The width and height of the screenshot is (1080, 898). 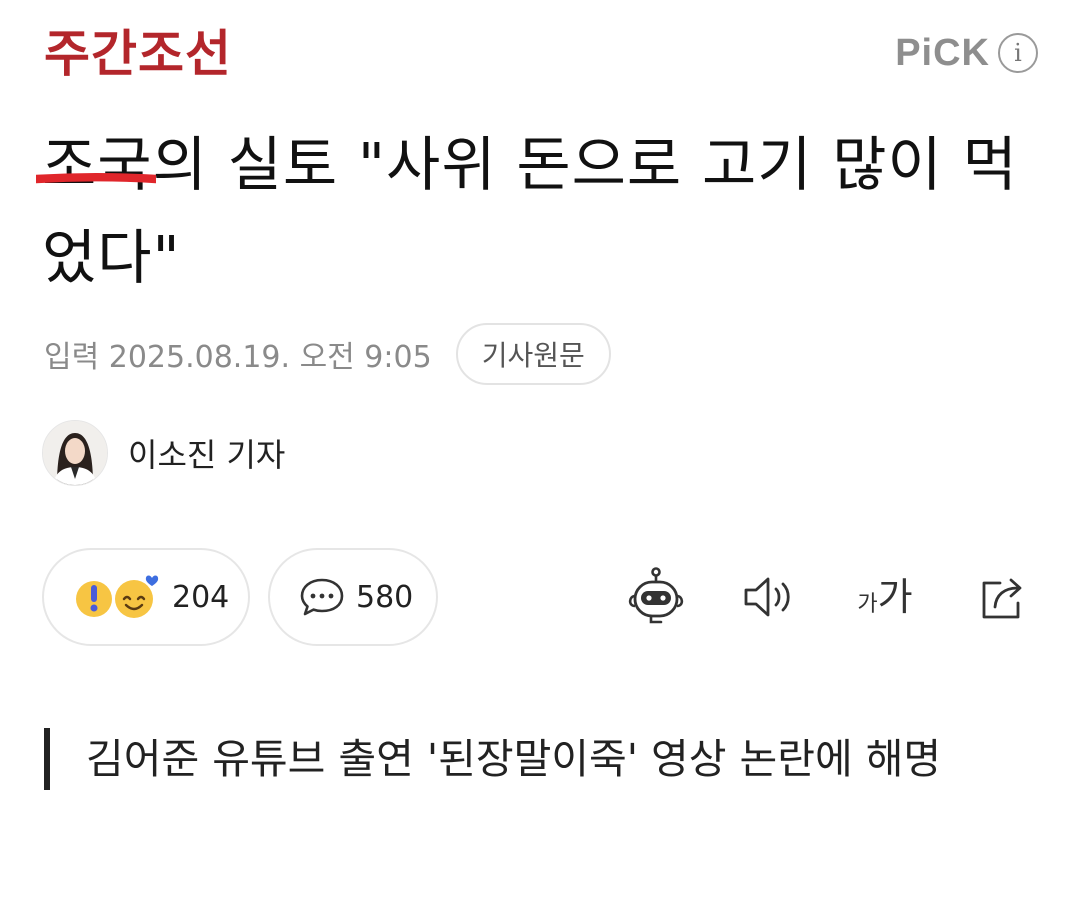 I want to click on share-button, so click(x=1004, y=597).